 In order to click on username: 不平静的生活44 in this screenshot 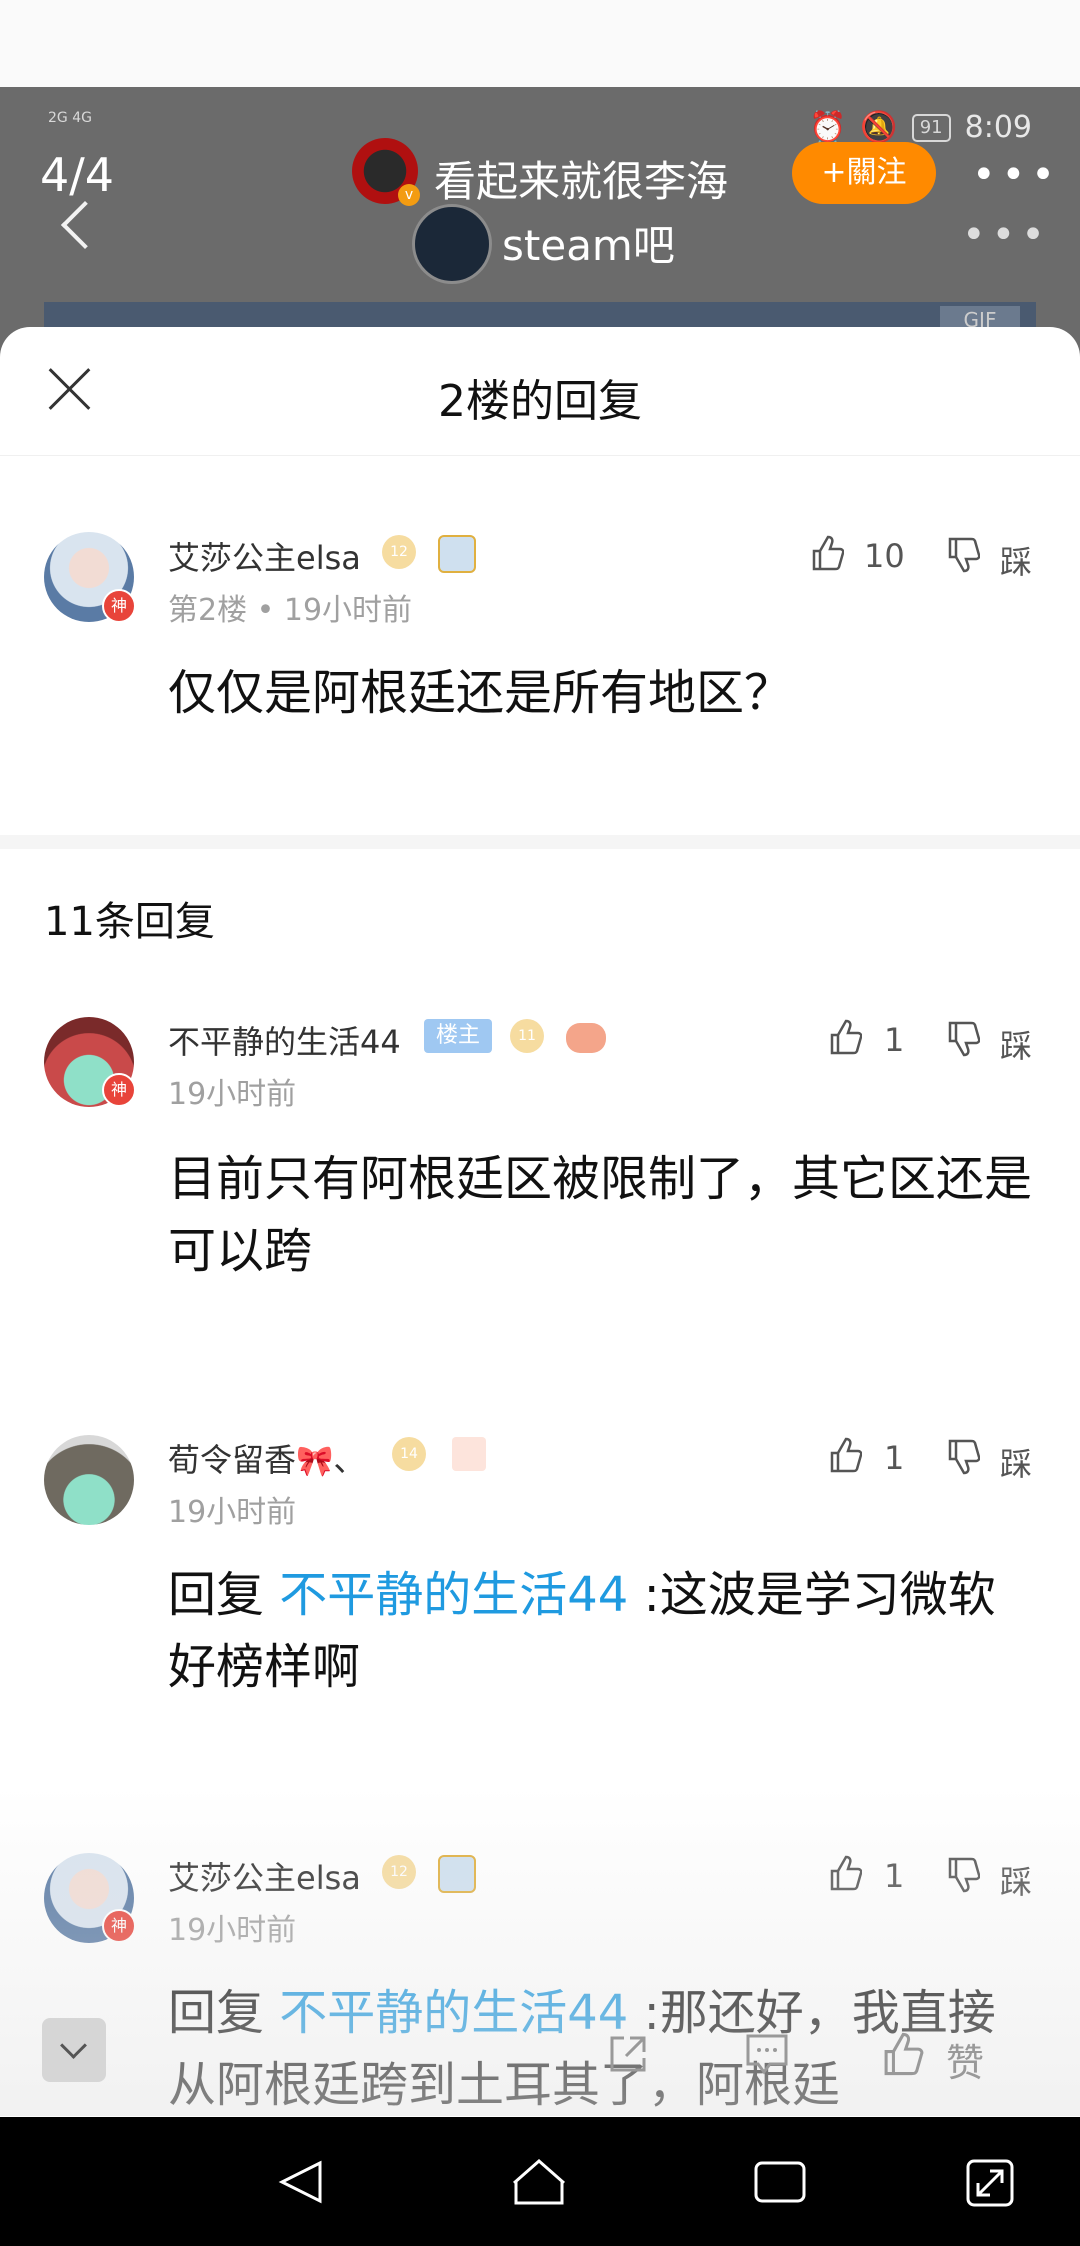, I will do `click(284, 1040)`.